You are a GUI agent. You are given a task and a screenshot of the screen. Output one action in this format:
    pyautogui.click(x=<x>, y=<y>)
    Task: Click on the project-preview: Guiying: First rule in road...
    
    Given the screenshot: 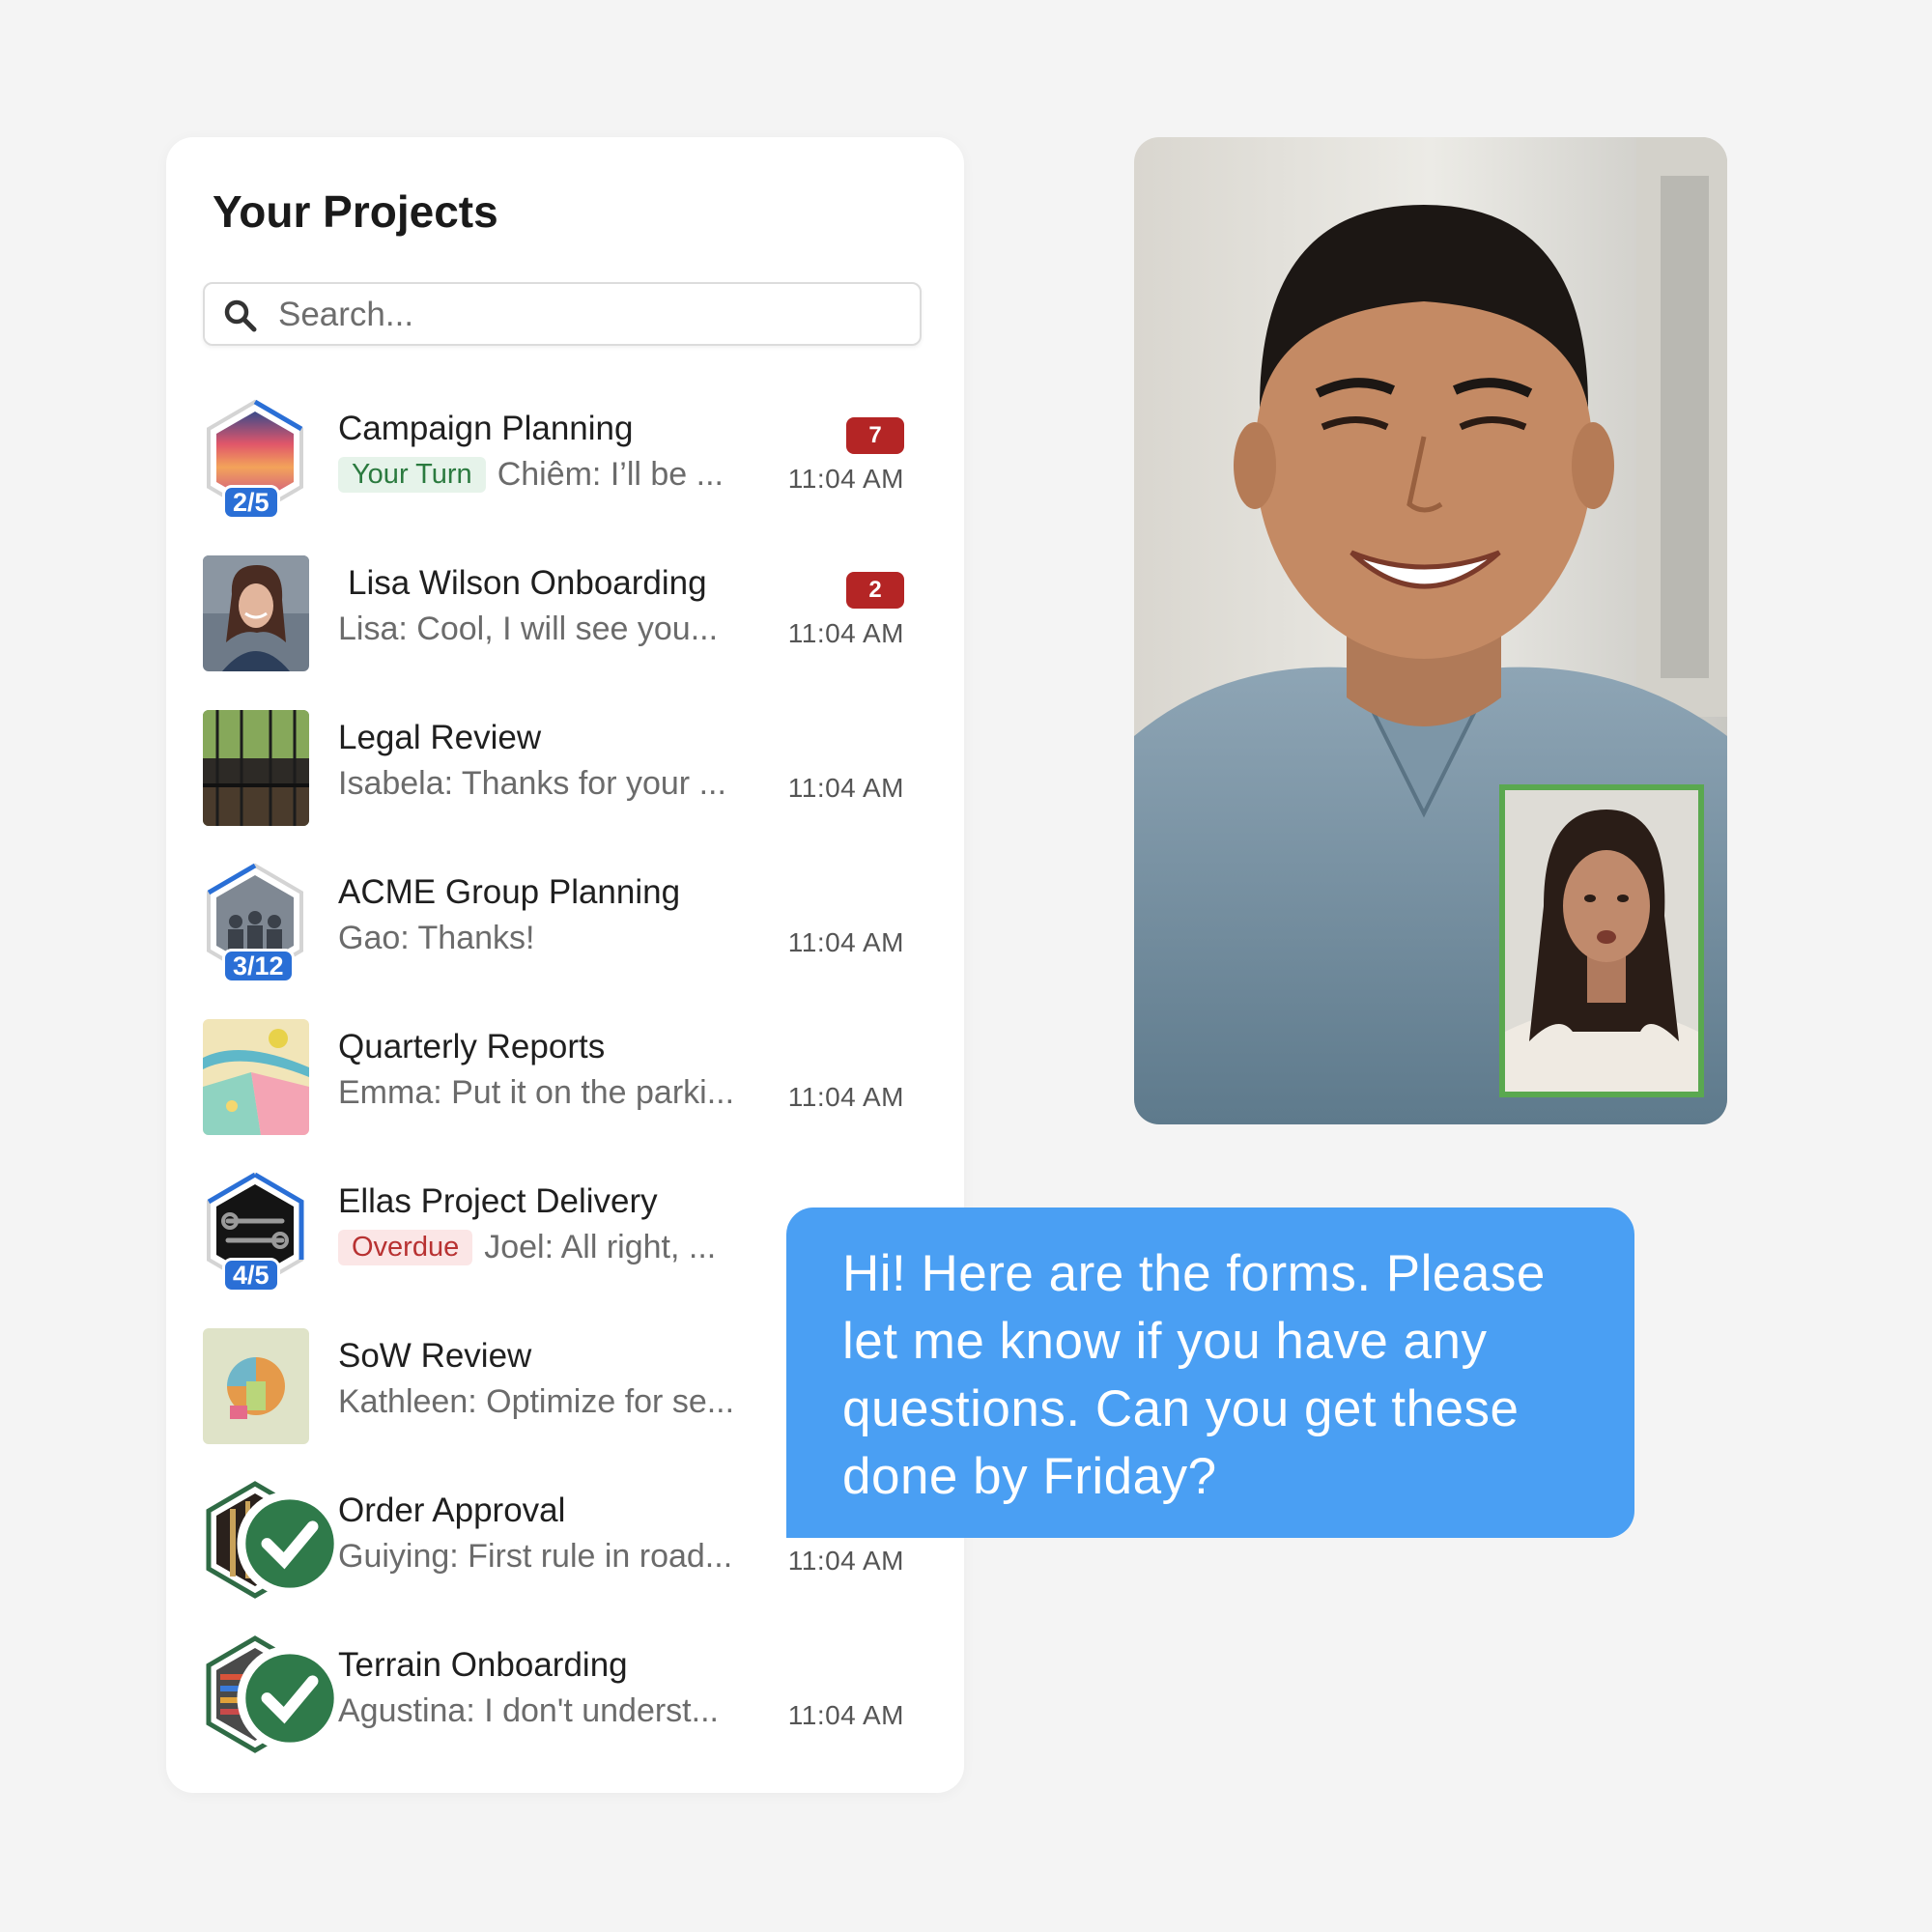 What is the action you would take?
    pyautogui.click(x=565, y=1557)
    